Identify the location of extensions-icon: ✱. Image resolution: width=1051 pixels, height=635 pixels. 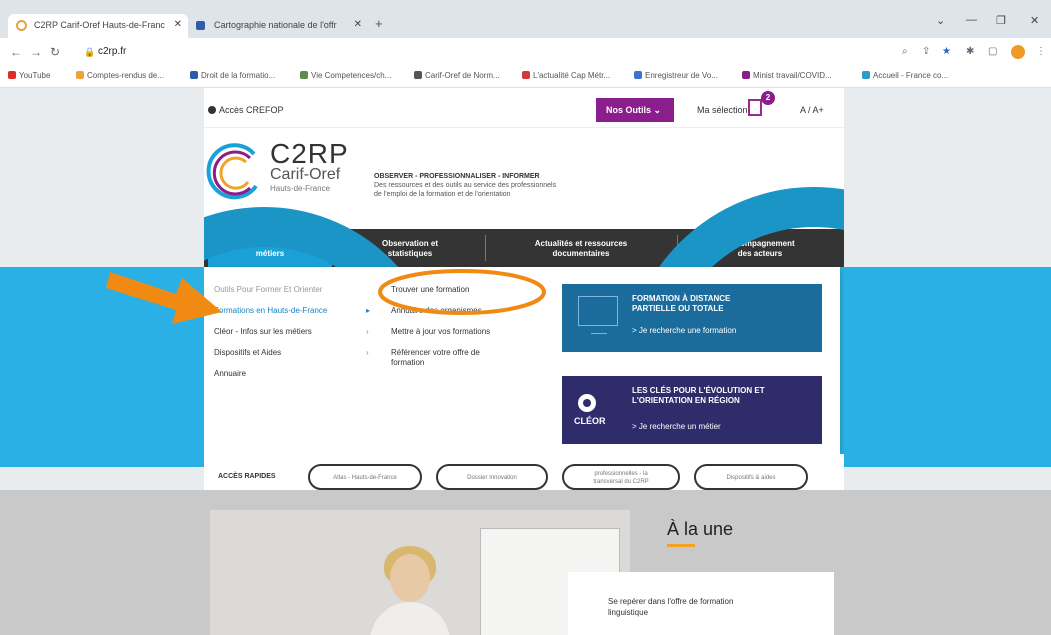
(970, 51).